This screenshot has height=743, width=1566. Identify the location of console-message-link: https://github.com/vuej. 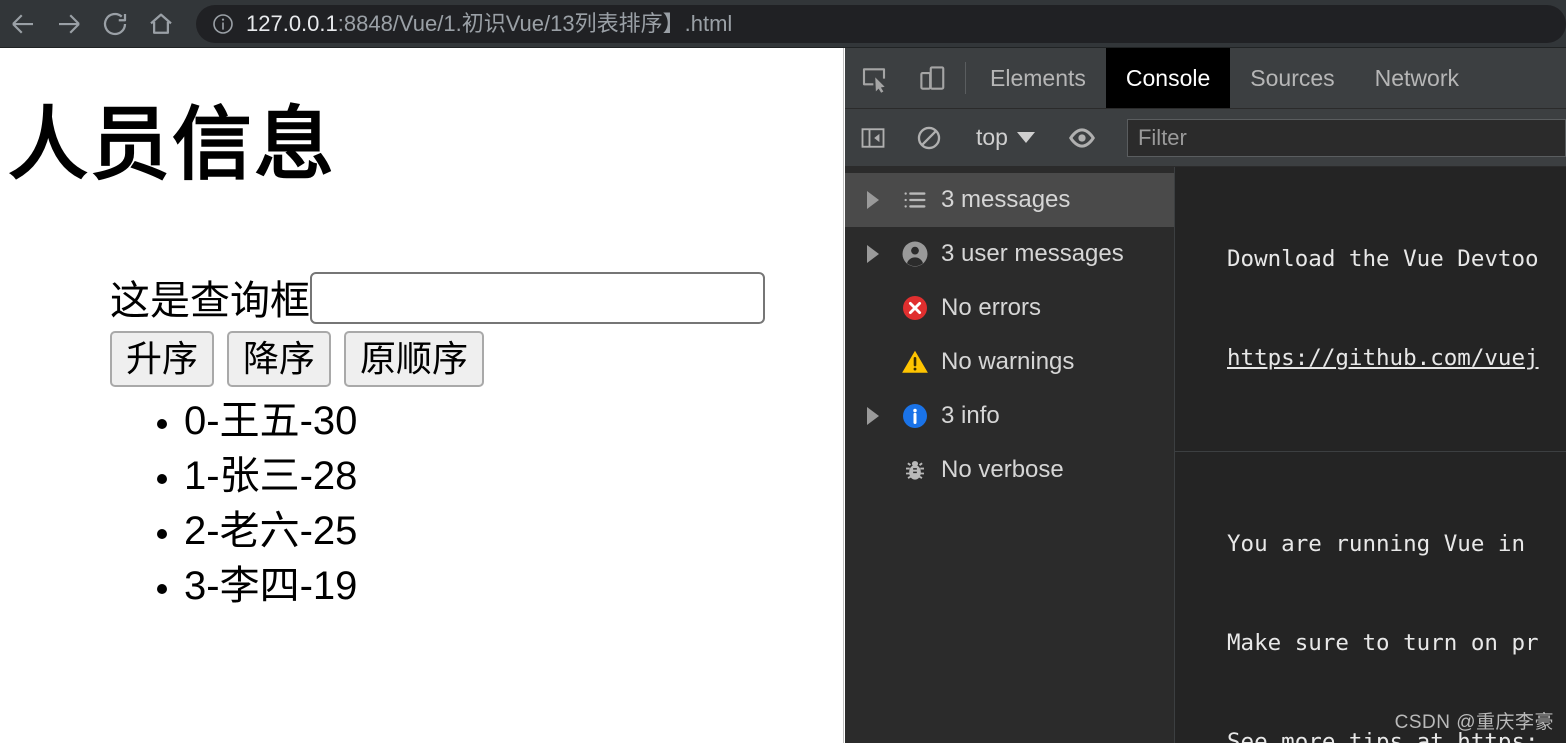
(1396, 358).